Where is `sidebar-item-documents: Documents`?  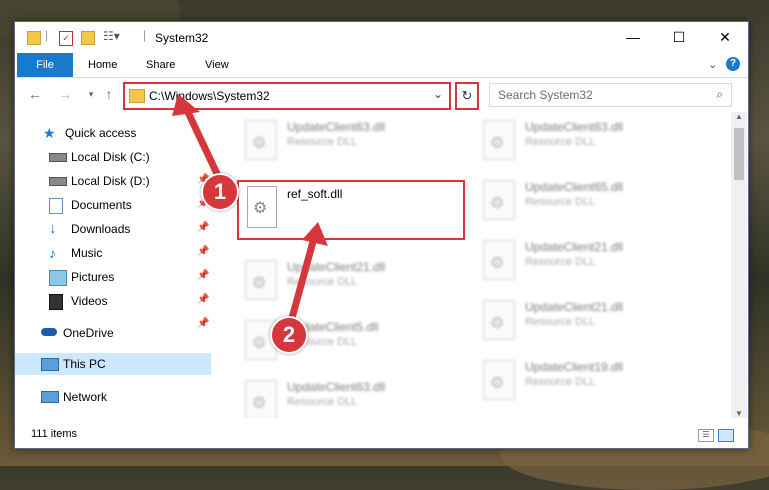
sidebar-item-documents: Documents is located at coordinates (129, 205).